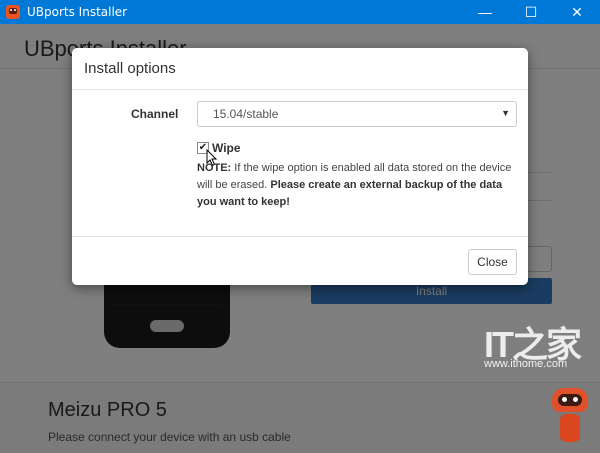 The image size is (600, 453). What do you see at coordinates (219, 148) in the screenshot?
I see `wipe-option: ✔ Wipe` at bounding box center [219, 148].